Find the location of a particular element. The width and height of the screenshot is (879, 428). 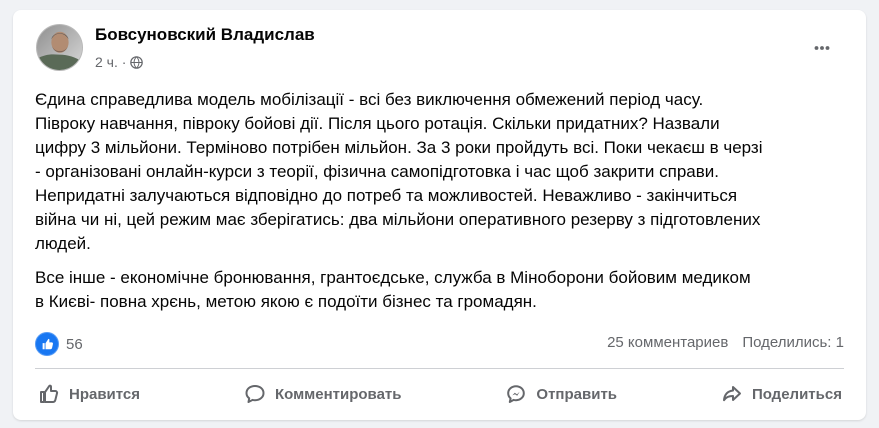

more-horizontal-icon is located at coordinates (822, 48).